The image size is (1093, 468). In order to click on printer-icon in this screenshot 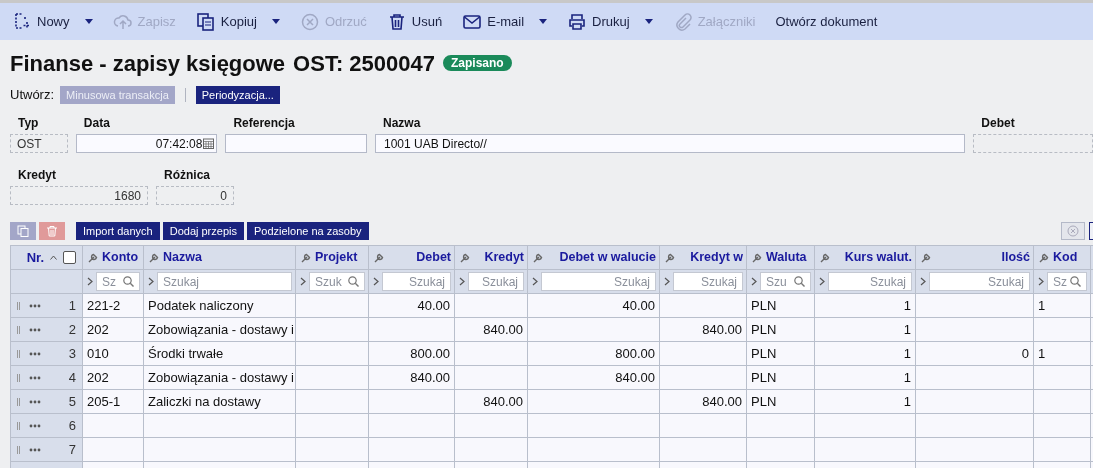, I will do `click(577, 21)`.